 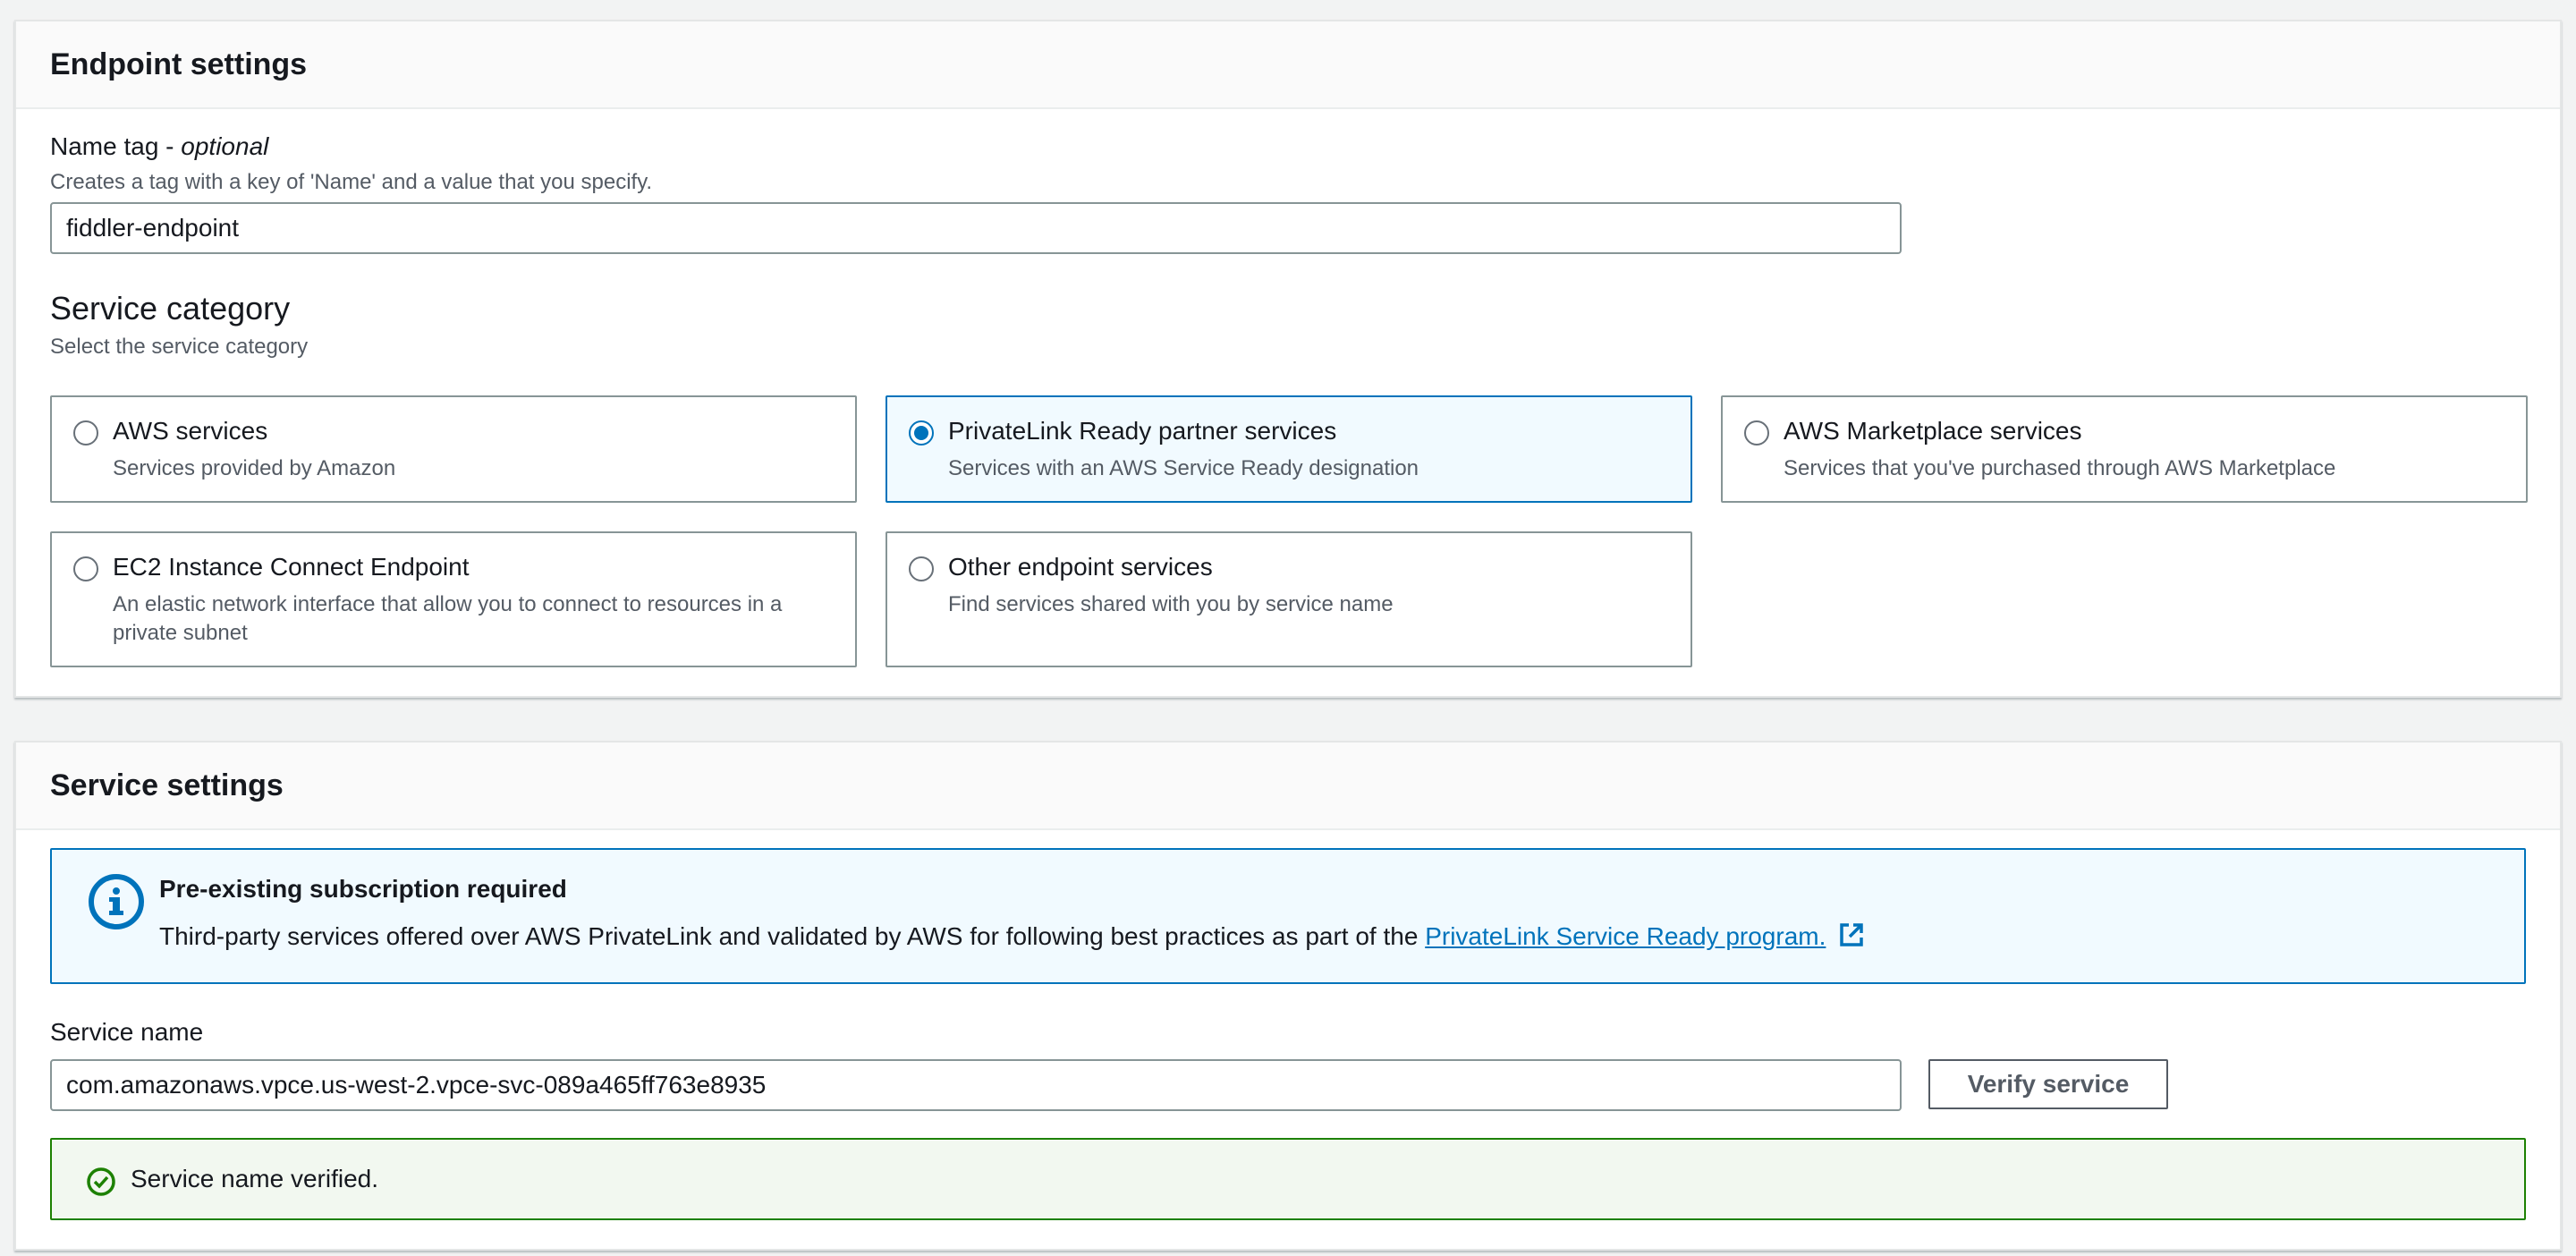 I want to click on radio-aws-marketplace-services, so click(x=1756, y=433).